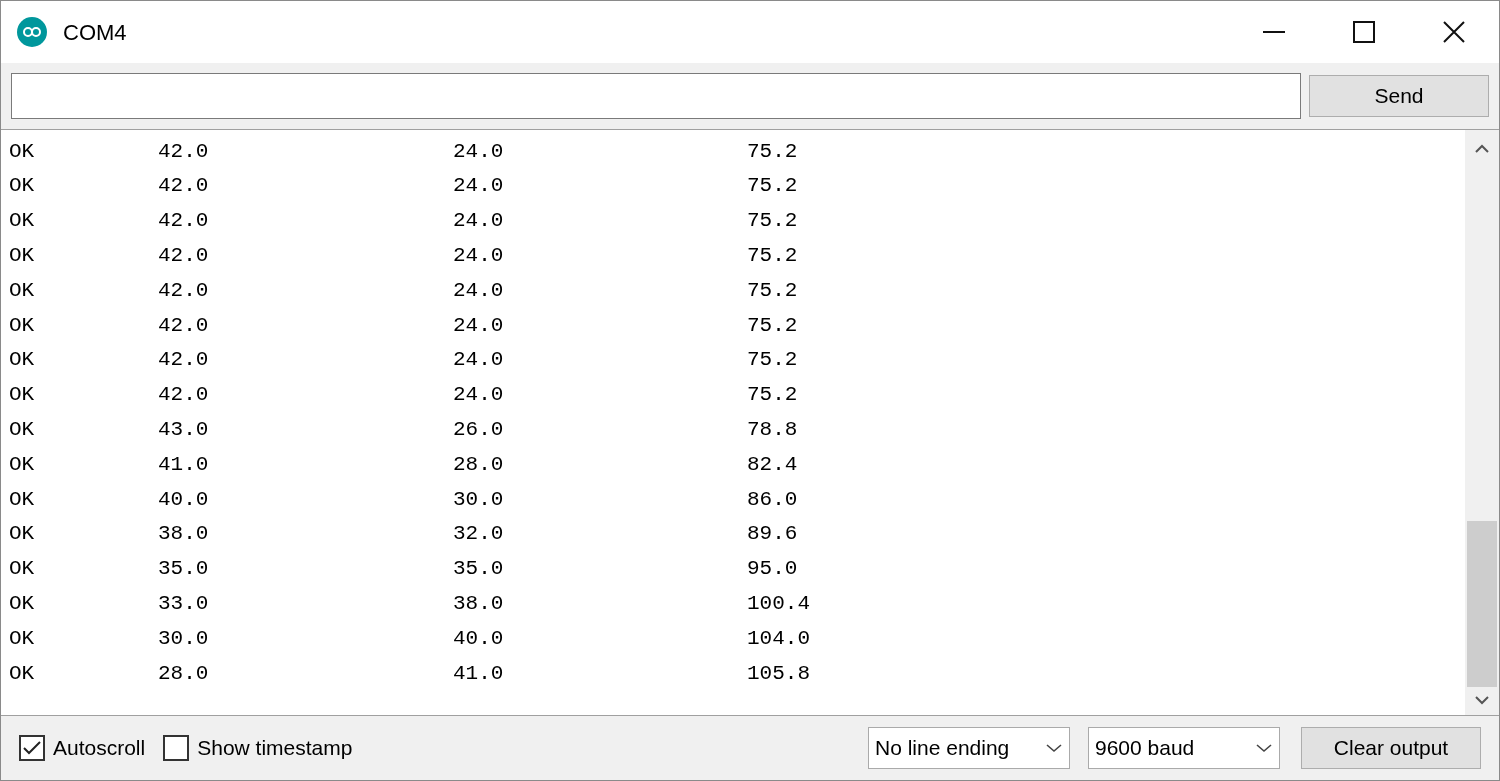  Describe the element at coordinates (1391, 748) in the screenshot. I see `clear-output-button: Clear output` at that location.